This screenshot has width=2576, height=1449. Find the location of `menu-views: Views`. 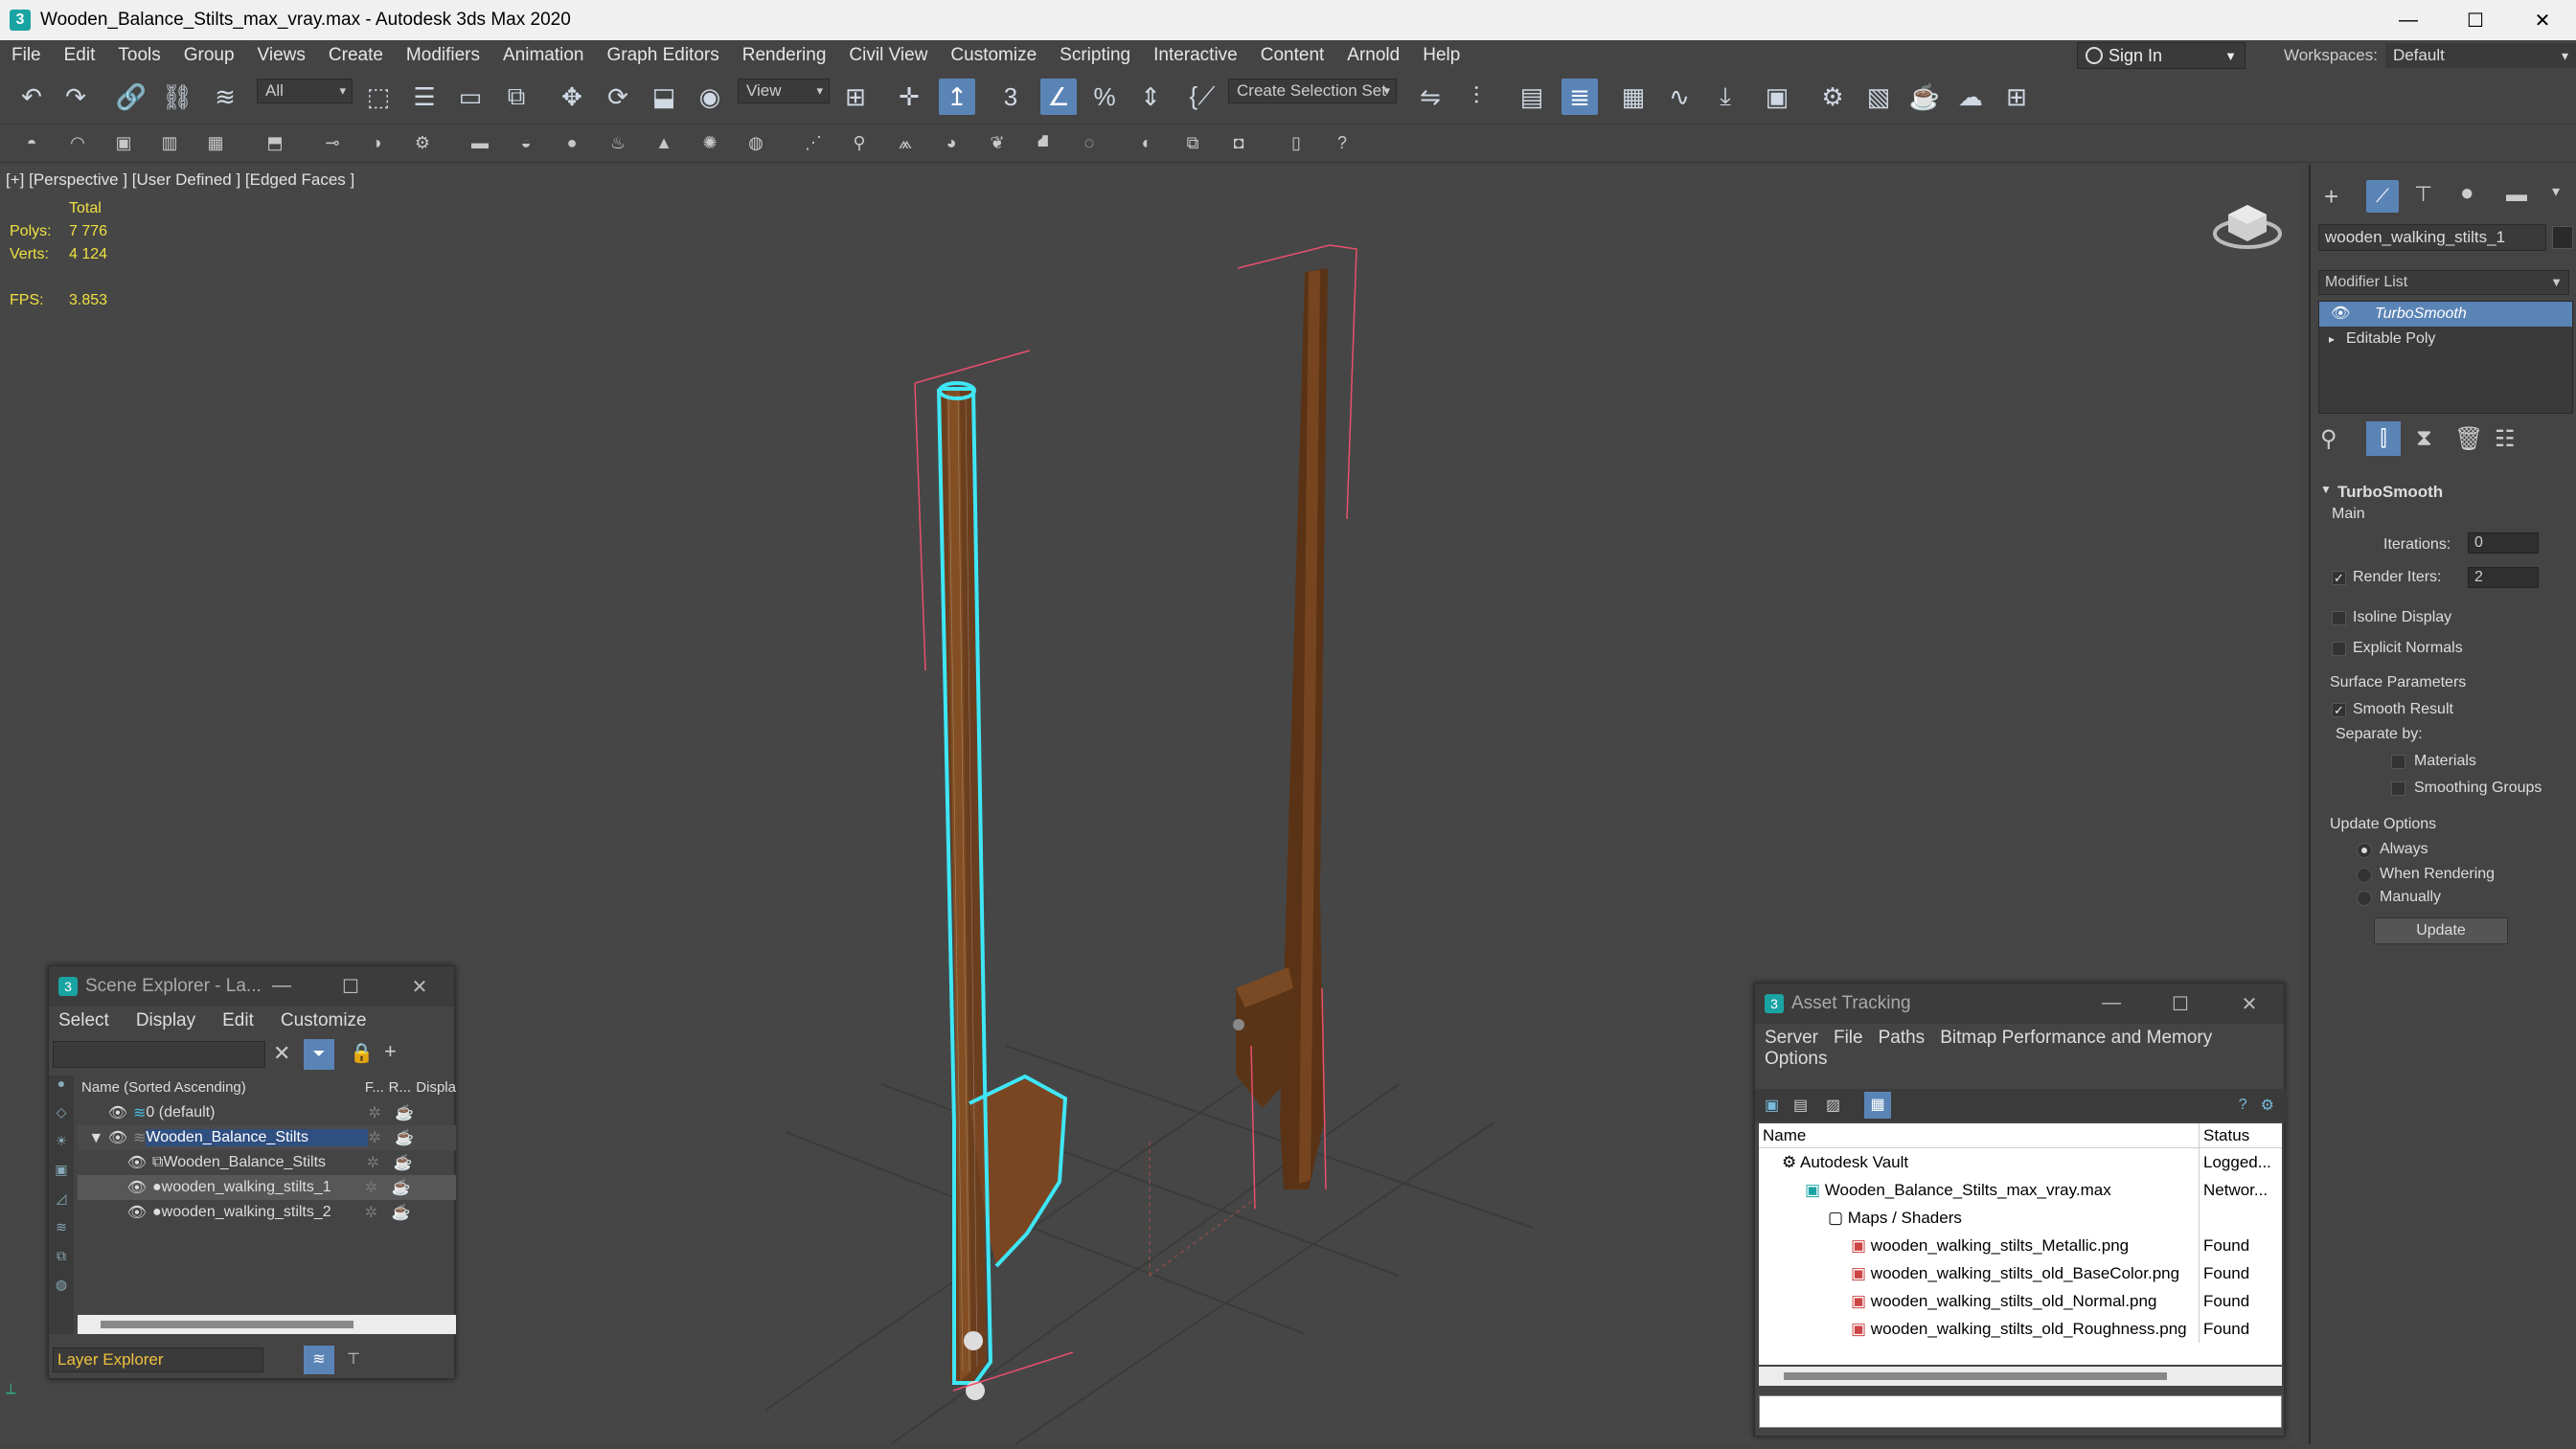

menu-views: Views is located at coordinates (281, 55).